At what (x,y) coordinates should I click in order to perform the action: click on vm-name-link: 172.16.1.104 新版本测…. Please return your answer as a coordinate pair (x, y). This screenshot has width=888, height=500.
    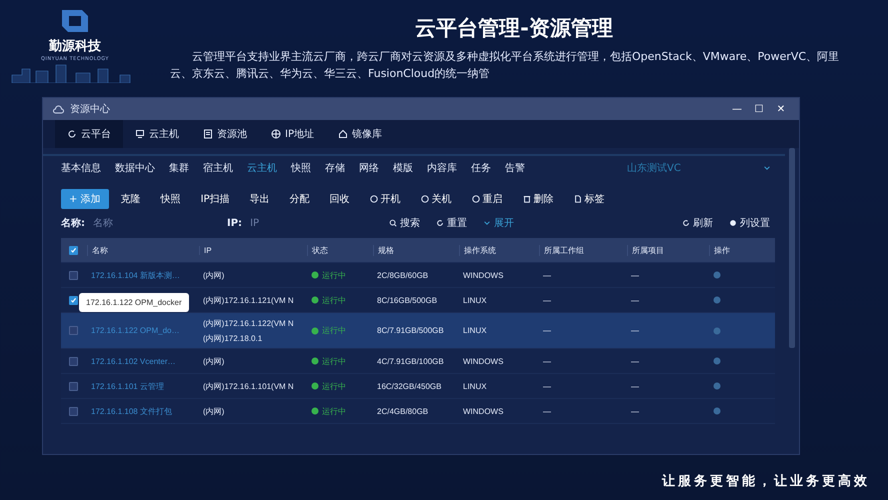
    Looking at the image, I should click on (143, 275).